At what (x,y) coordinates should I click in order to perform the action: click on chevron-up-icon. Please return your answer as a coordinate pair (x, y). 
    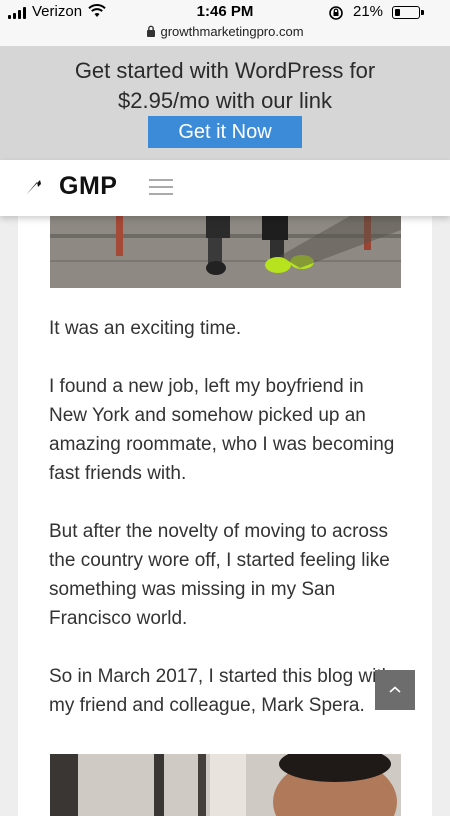
    Looking at the image, I should click on (395, 690).